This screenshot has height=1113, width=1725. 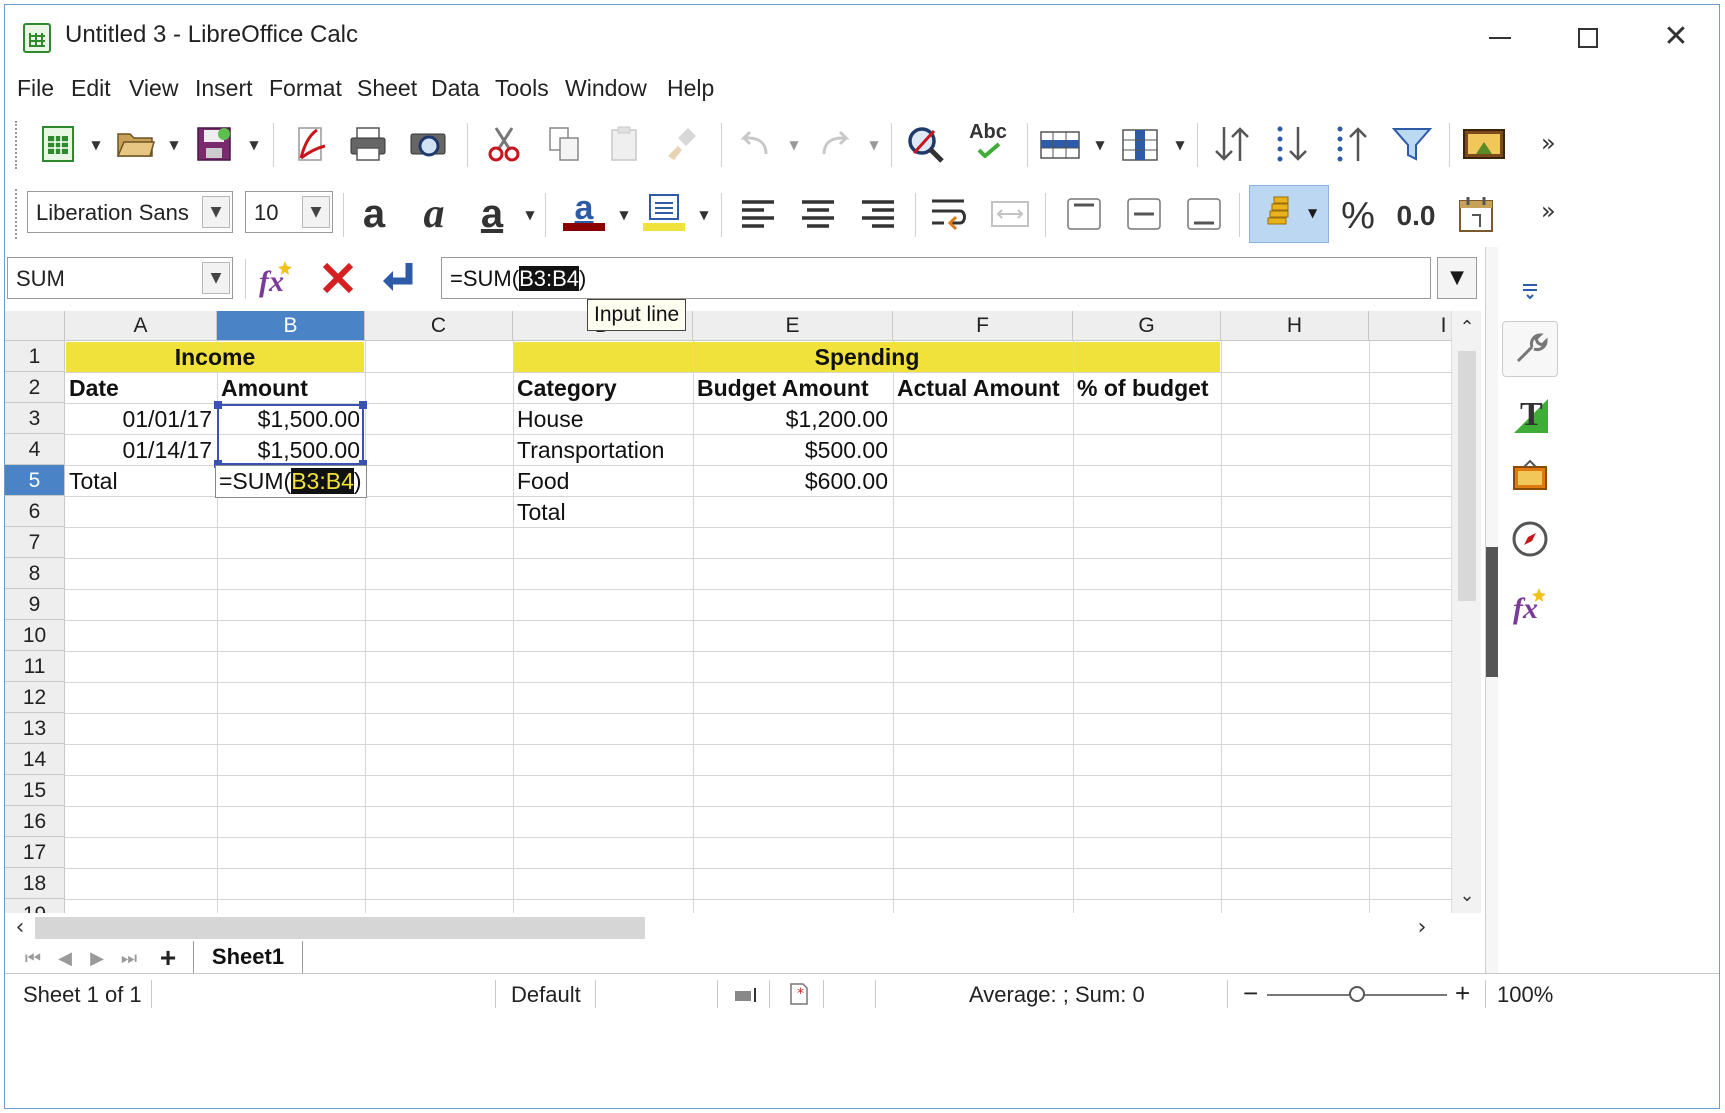 What do you see at coordinates (130, 212) in the screenshot?
I see `font-name-box: Liberation Sans ▼` at bounding box center [130, 212].